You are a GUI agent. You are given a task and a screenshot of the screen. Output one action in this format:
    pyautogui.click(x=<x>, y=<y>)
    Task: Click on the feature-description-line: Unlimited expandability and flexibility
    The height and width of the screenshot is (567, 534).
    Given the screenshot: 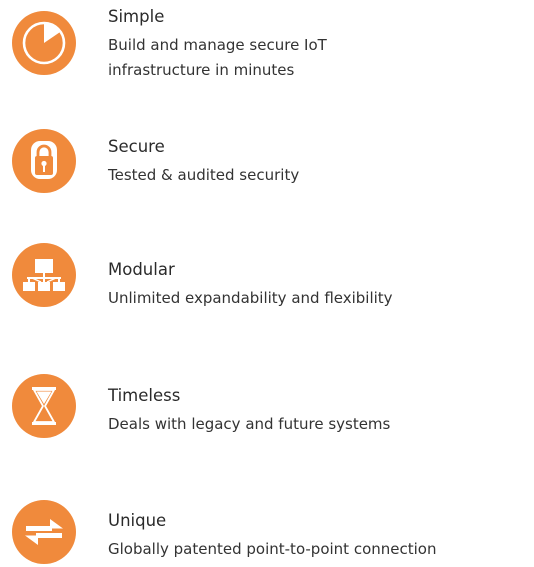 What is the action you would take?
    pyautogui.click(x=250, y=298)
    